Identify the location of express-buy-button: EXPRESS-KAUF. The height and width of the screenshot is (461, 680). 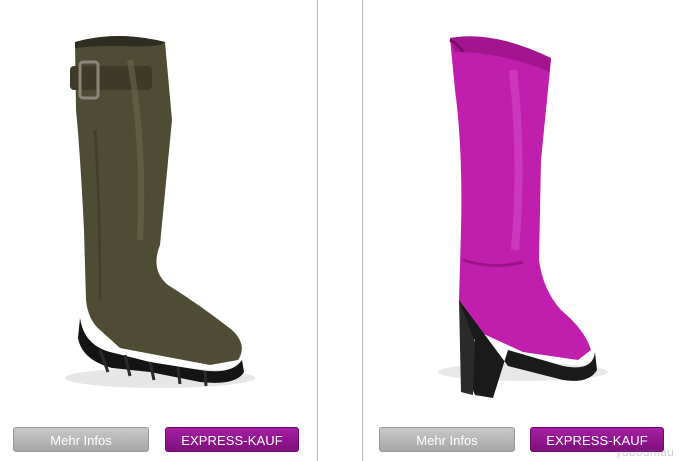
(232, 439).